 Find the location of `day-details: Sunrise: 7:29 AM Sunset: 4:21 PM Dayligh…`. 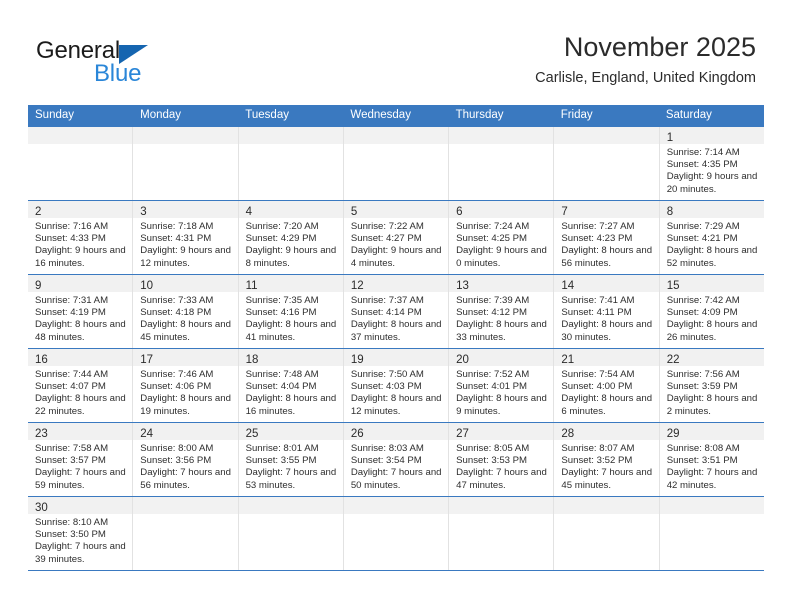

day-details: Sunrise: 7:29 AM Sunset: 4:21 PM Dayligh… is located at coordinates (712, 246).